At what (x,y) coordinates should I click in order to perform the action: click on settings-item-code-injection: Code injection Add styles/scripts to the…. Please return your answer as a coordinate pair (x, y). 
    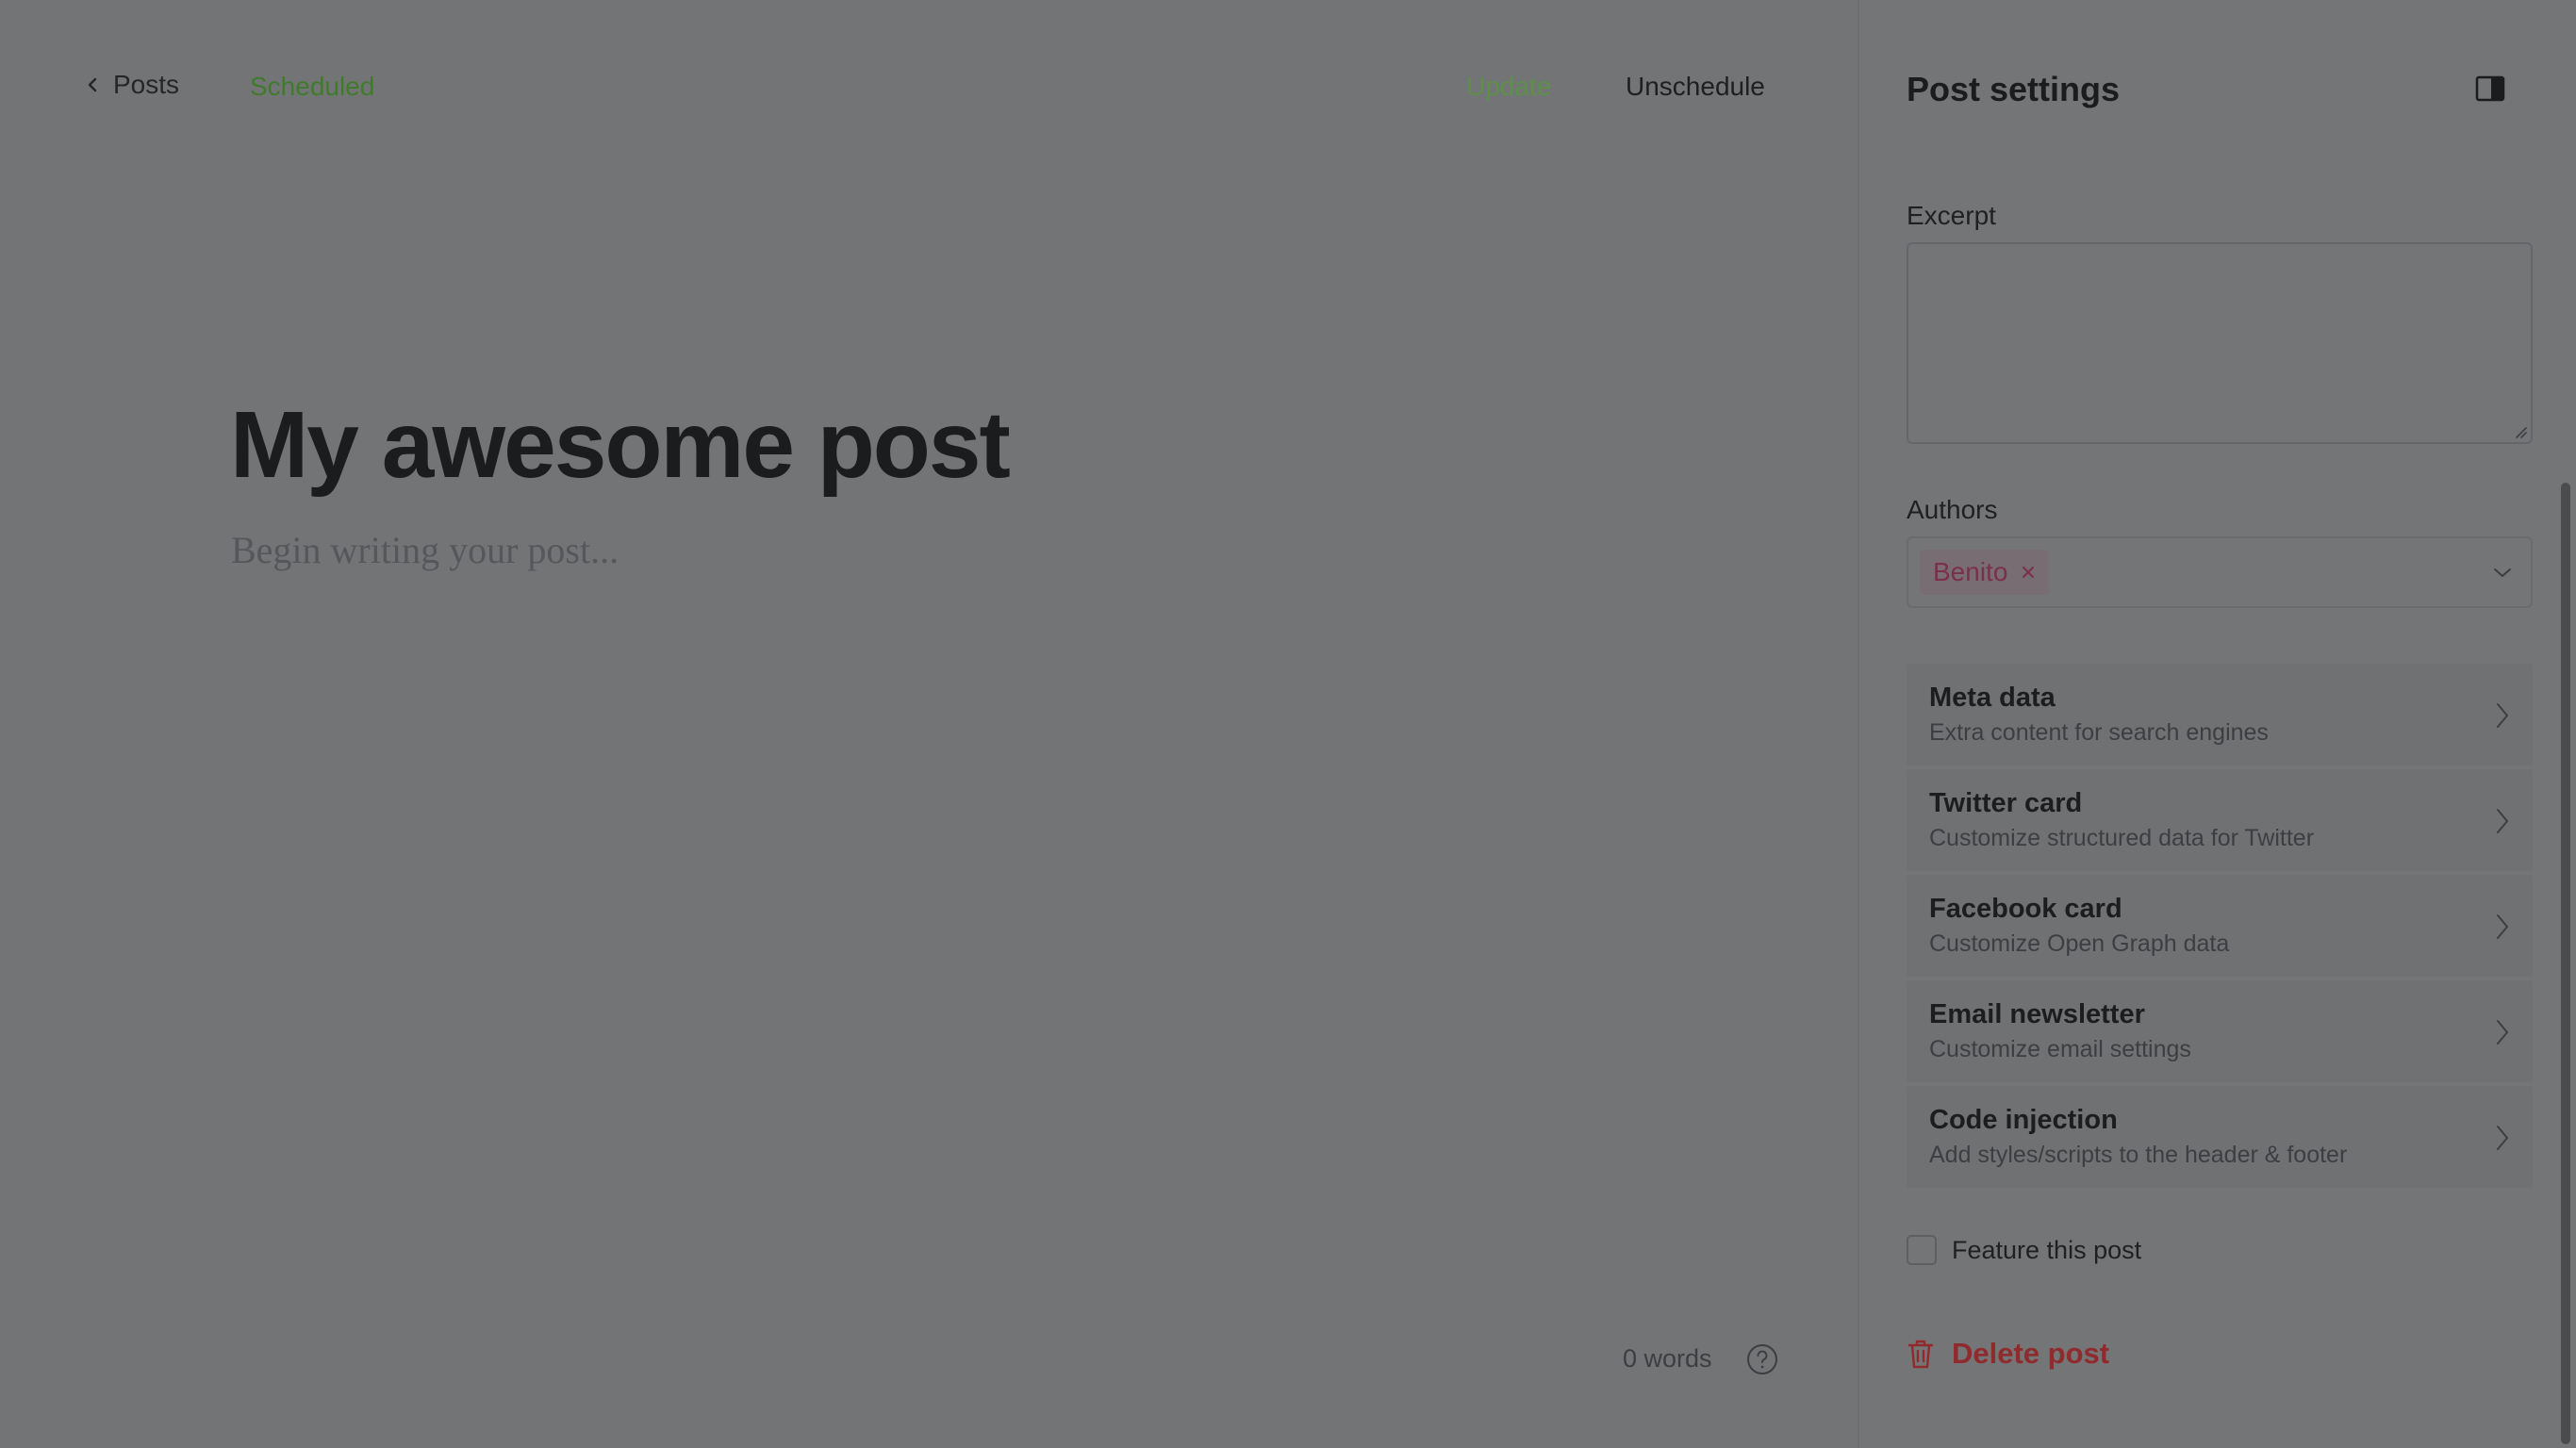
    Looking at the image, I should click on (2220, 1137).